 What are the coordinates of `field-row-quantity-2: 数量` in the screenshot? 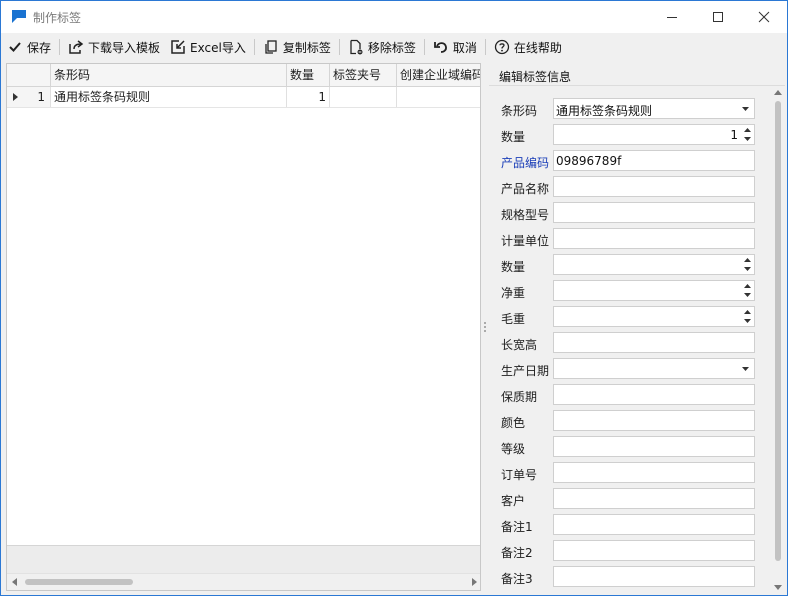 It's located at (629, 265).